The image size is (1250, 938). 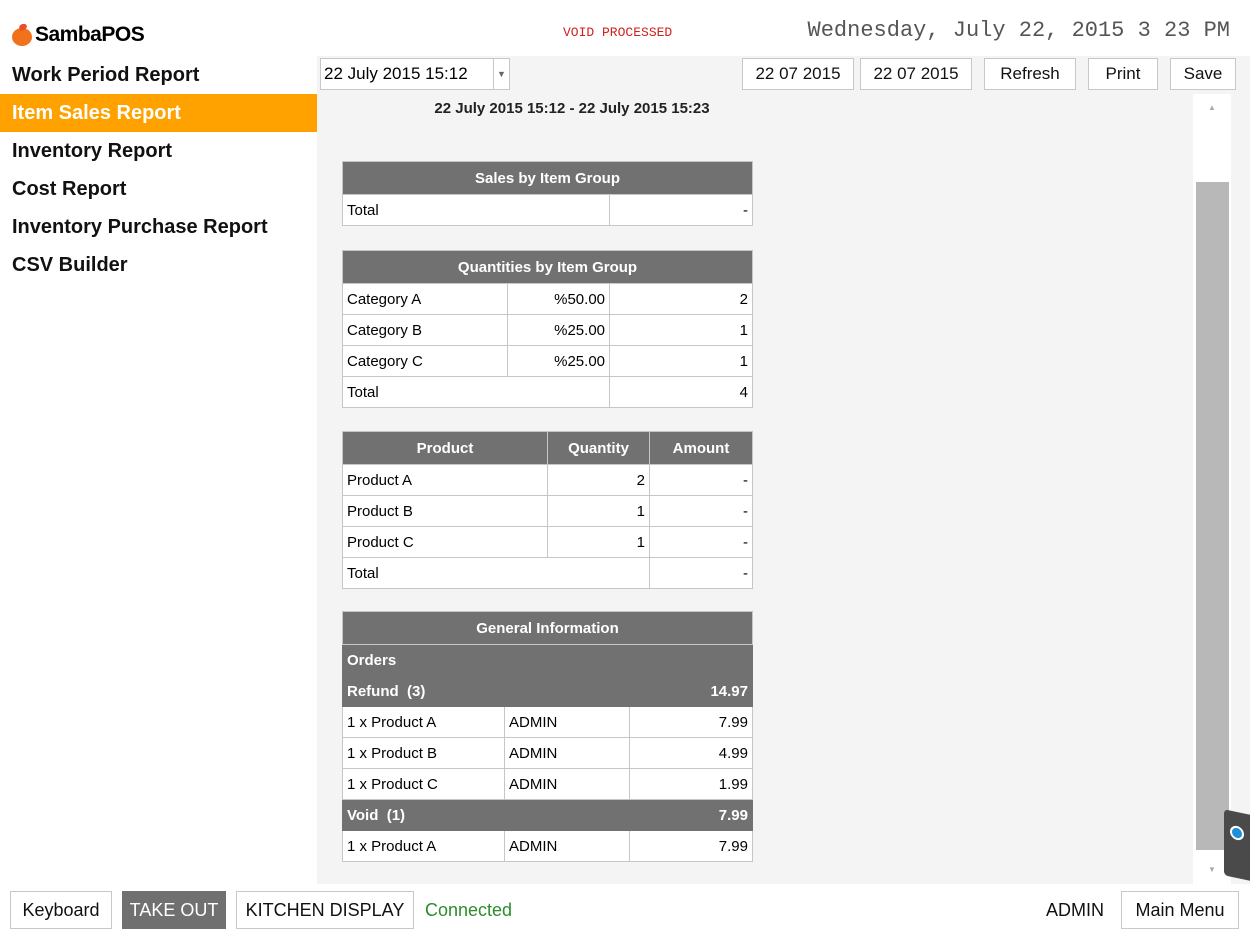 I want to click on sales-by-item-group-table: Sales by Item Group Total -, so click(x=547, y=193).